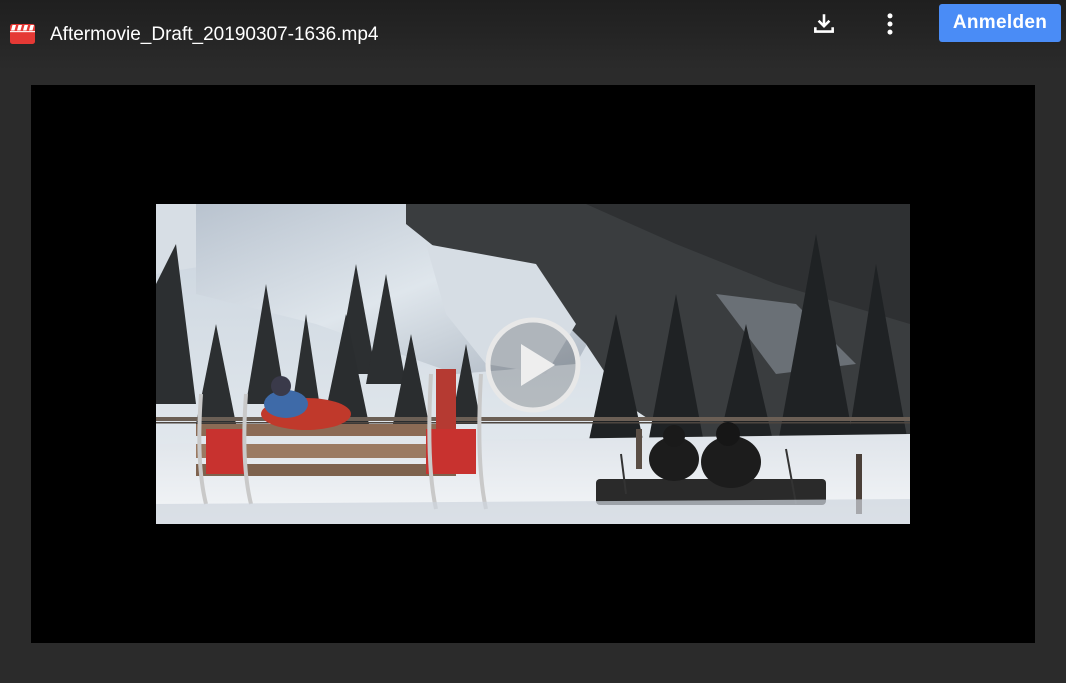 This screenshot has width=1066, height=683. I want to click on file-title: Aftermovie_Draft_20190307-1636.mp4, so click(214, 34).